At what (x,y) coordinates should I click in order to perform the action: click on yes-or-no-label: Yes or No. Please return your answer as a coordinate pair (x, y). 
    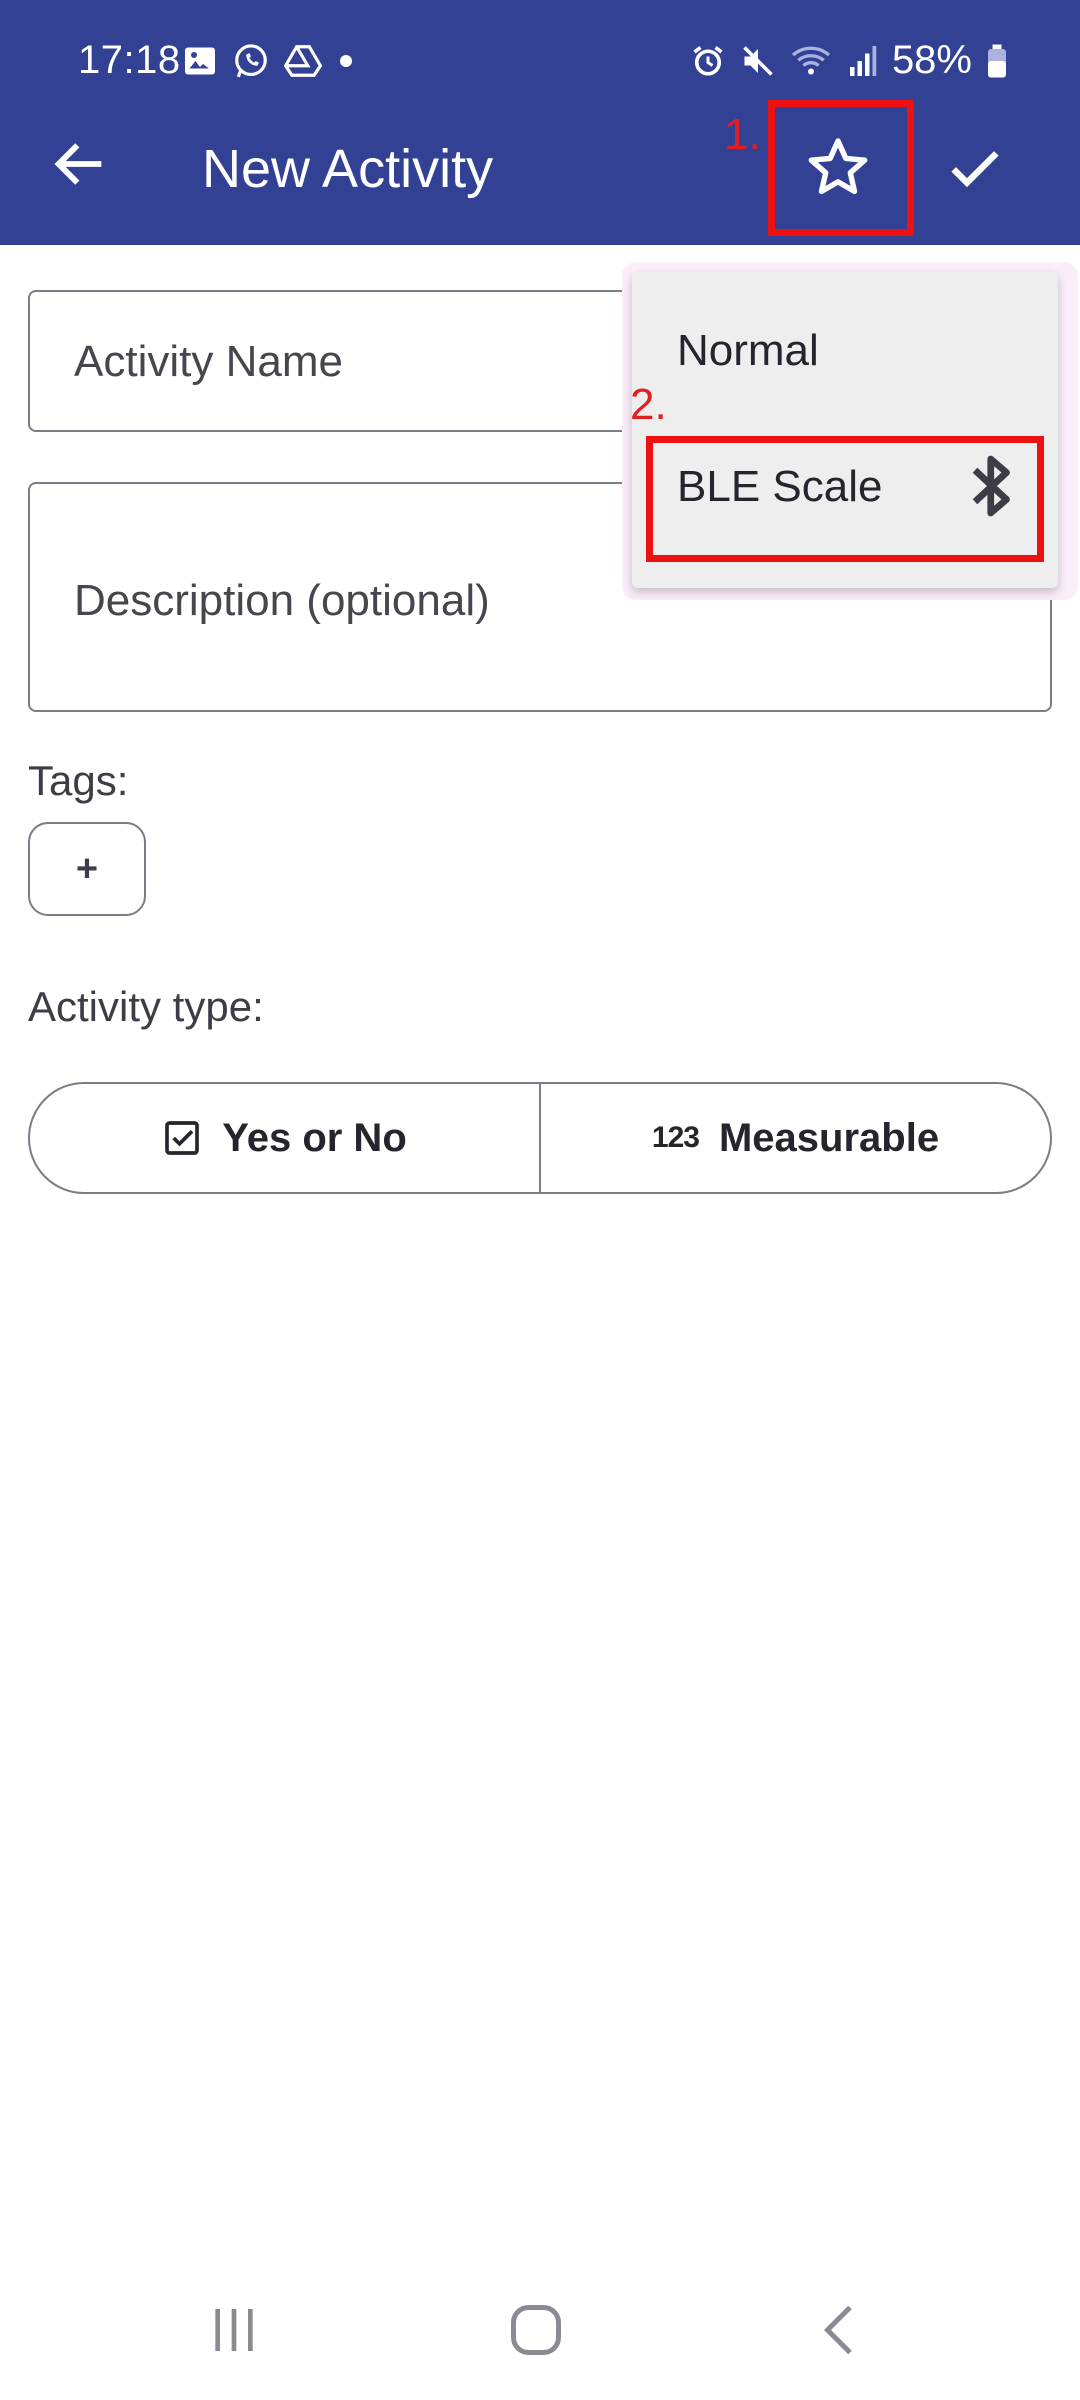
    Looking at the image, I should click on (314, 1137).